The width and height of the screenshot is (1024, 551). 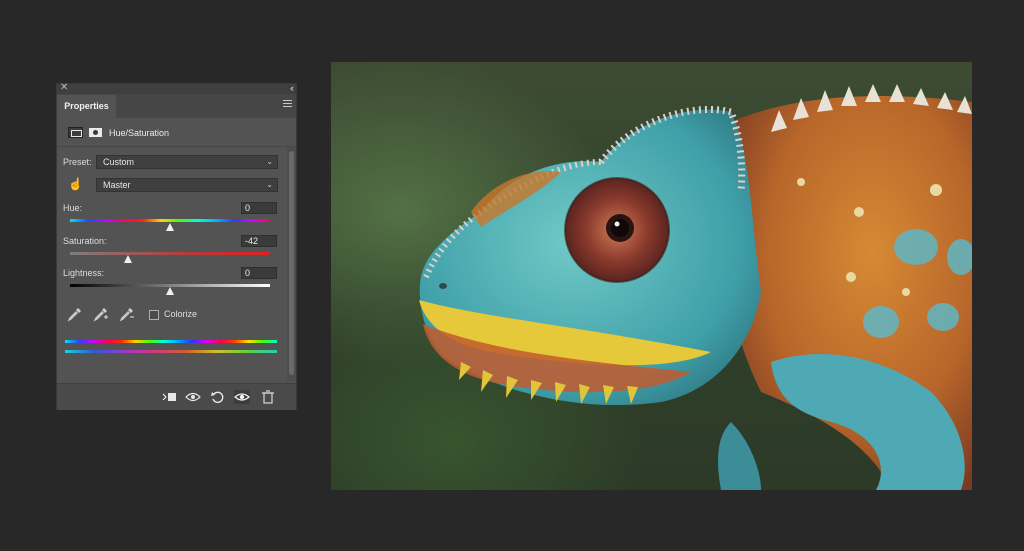 What do you see at coordinates (75, 132) in the screenshot?
I see `adjustment-layer-icon` at bounding box center [75, 132].